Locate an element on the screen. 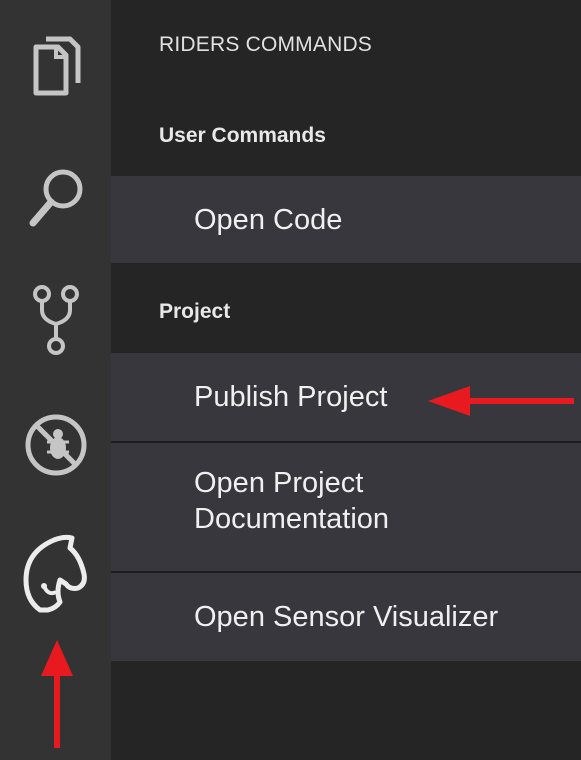 This screenshot has width=581, height=760. command-label-line-1: Open Project is located at coordinates (279, 483).